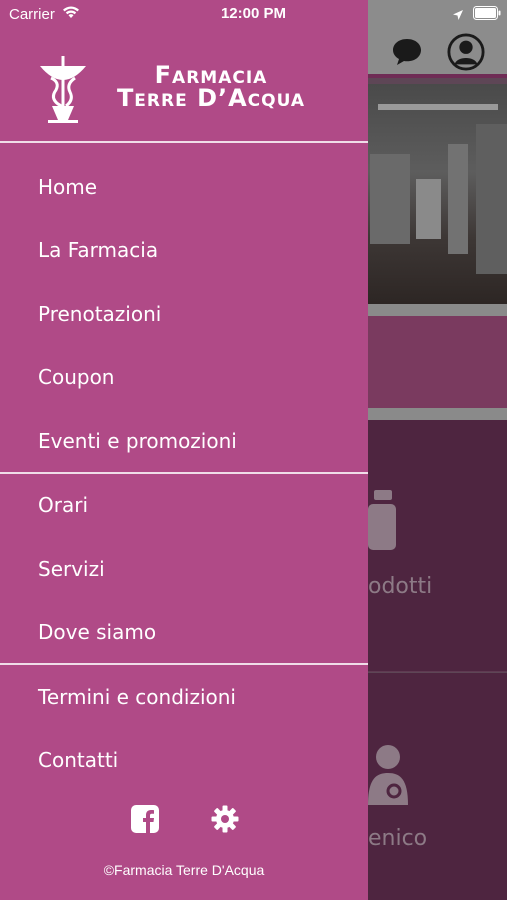 The height and width of the screenshot is (900, 507). Describe the element at coordinates (437, 76) in the screenshot. I see `app-header-border` at that location.